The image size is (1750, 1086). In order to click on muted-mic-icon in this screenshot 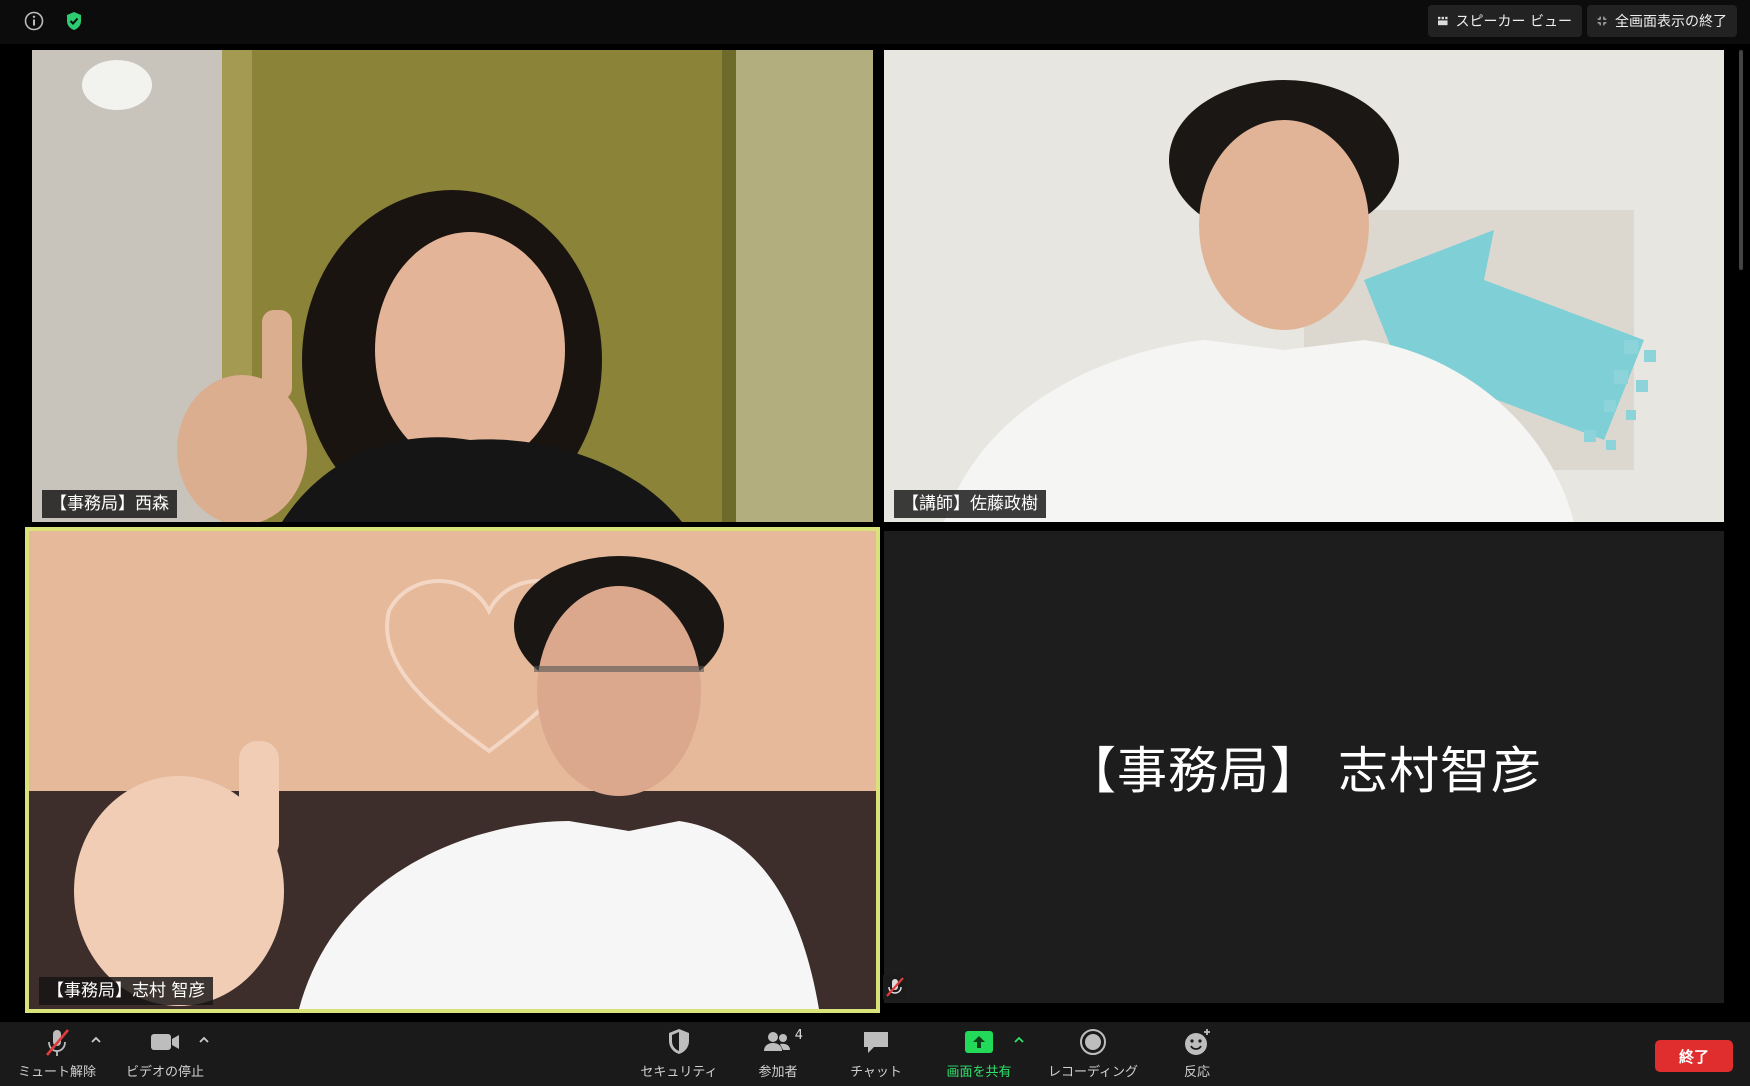, I will do `click(895, 987)`.